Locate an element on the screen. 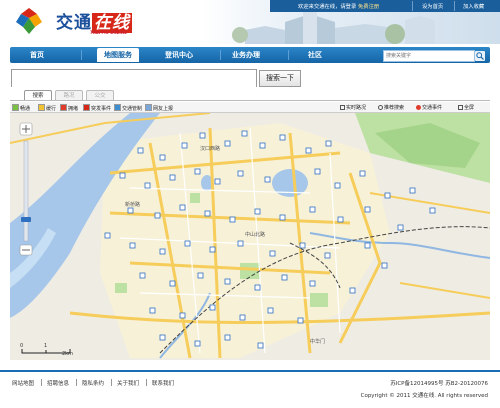  recommend-search-toggle: 推荐搜索 is located at coordinates (391, 107).